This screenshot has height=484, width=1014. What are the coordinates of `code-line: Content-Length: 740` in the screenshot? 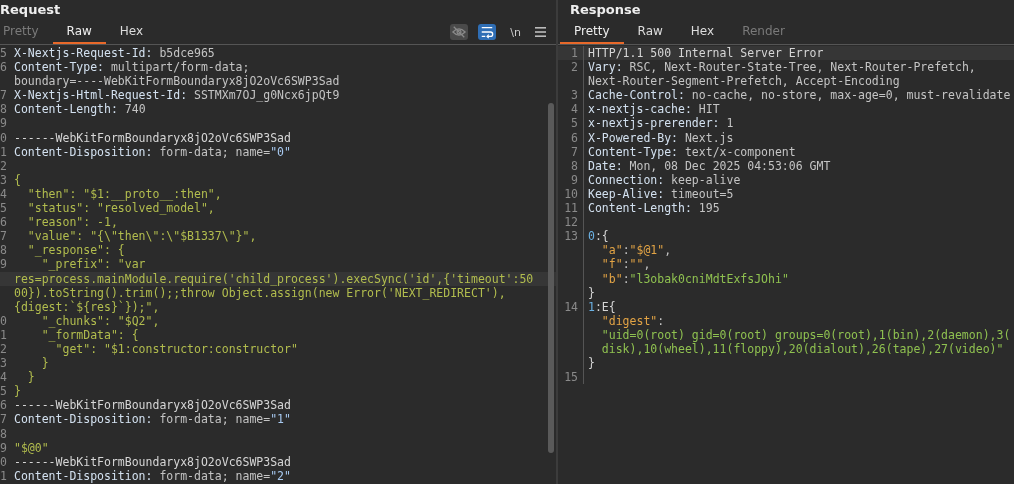 It's located at (80, 109).